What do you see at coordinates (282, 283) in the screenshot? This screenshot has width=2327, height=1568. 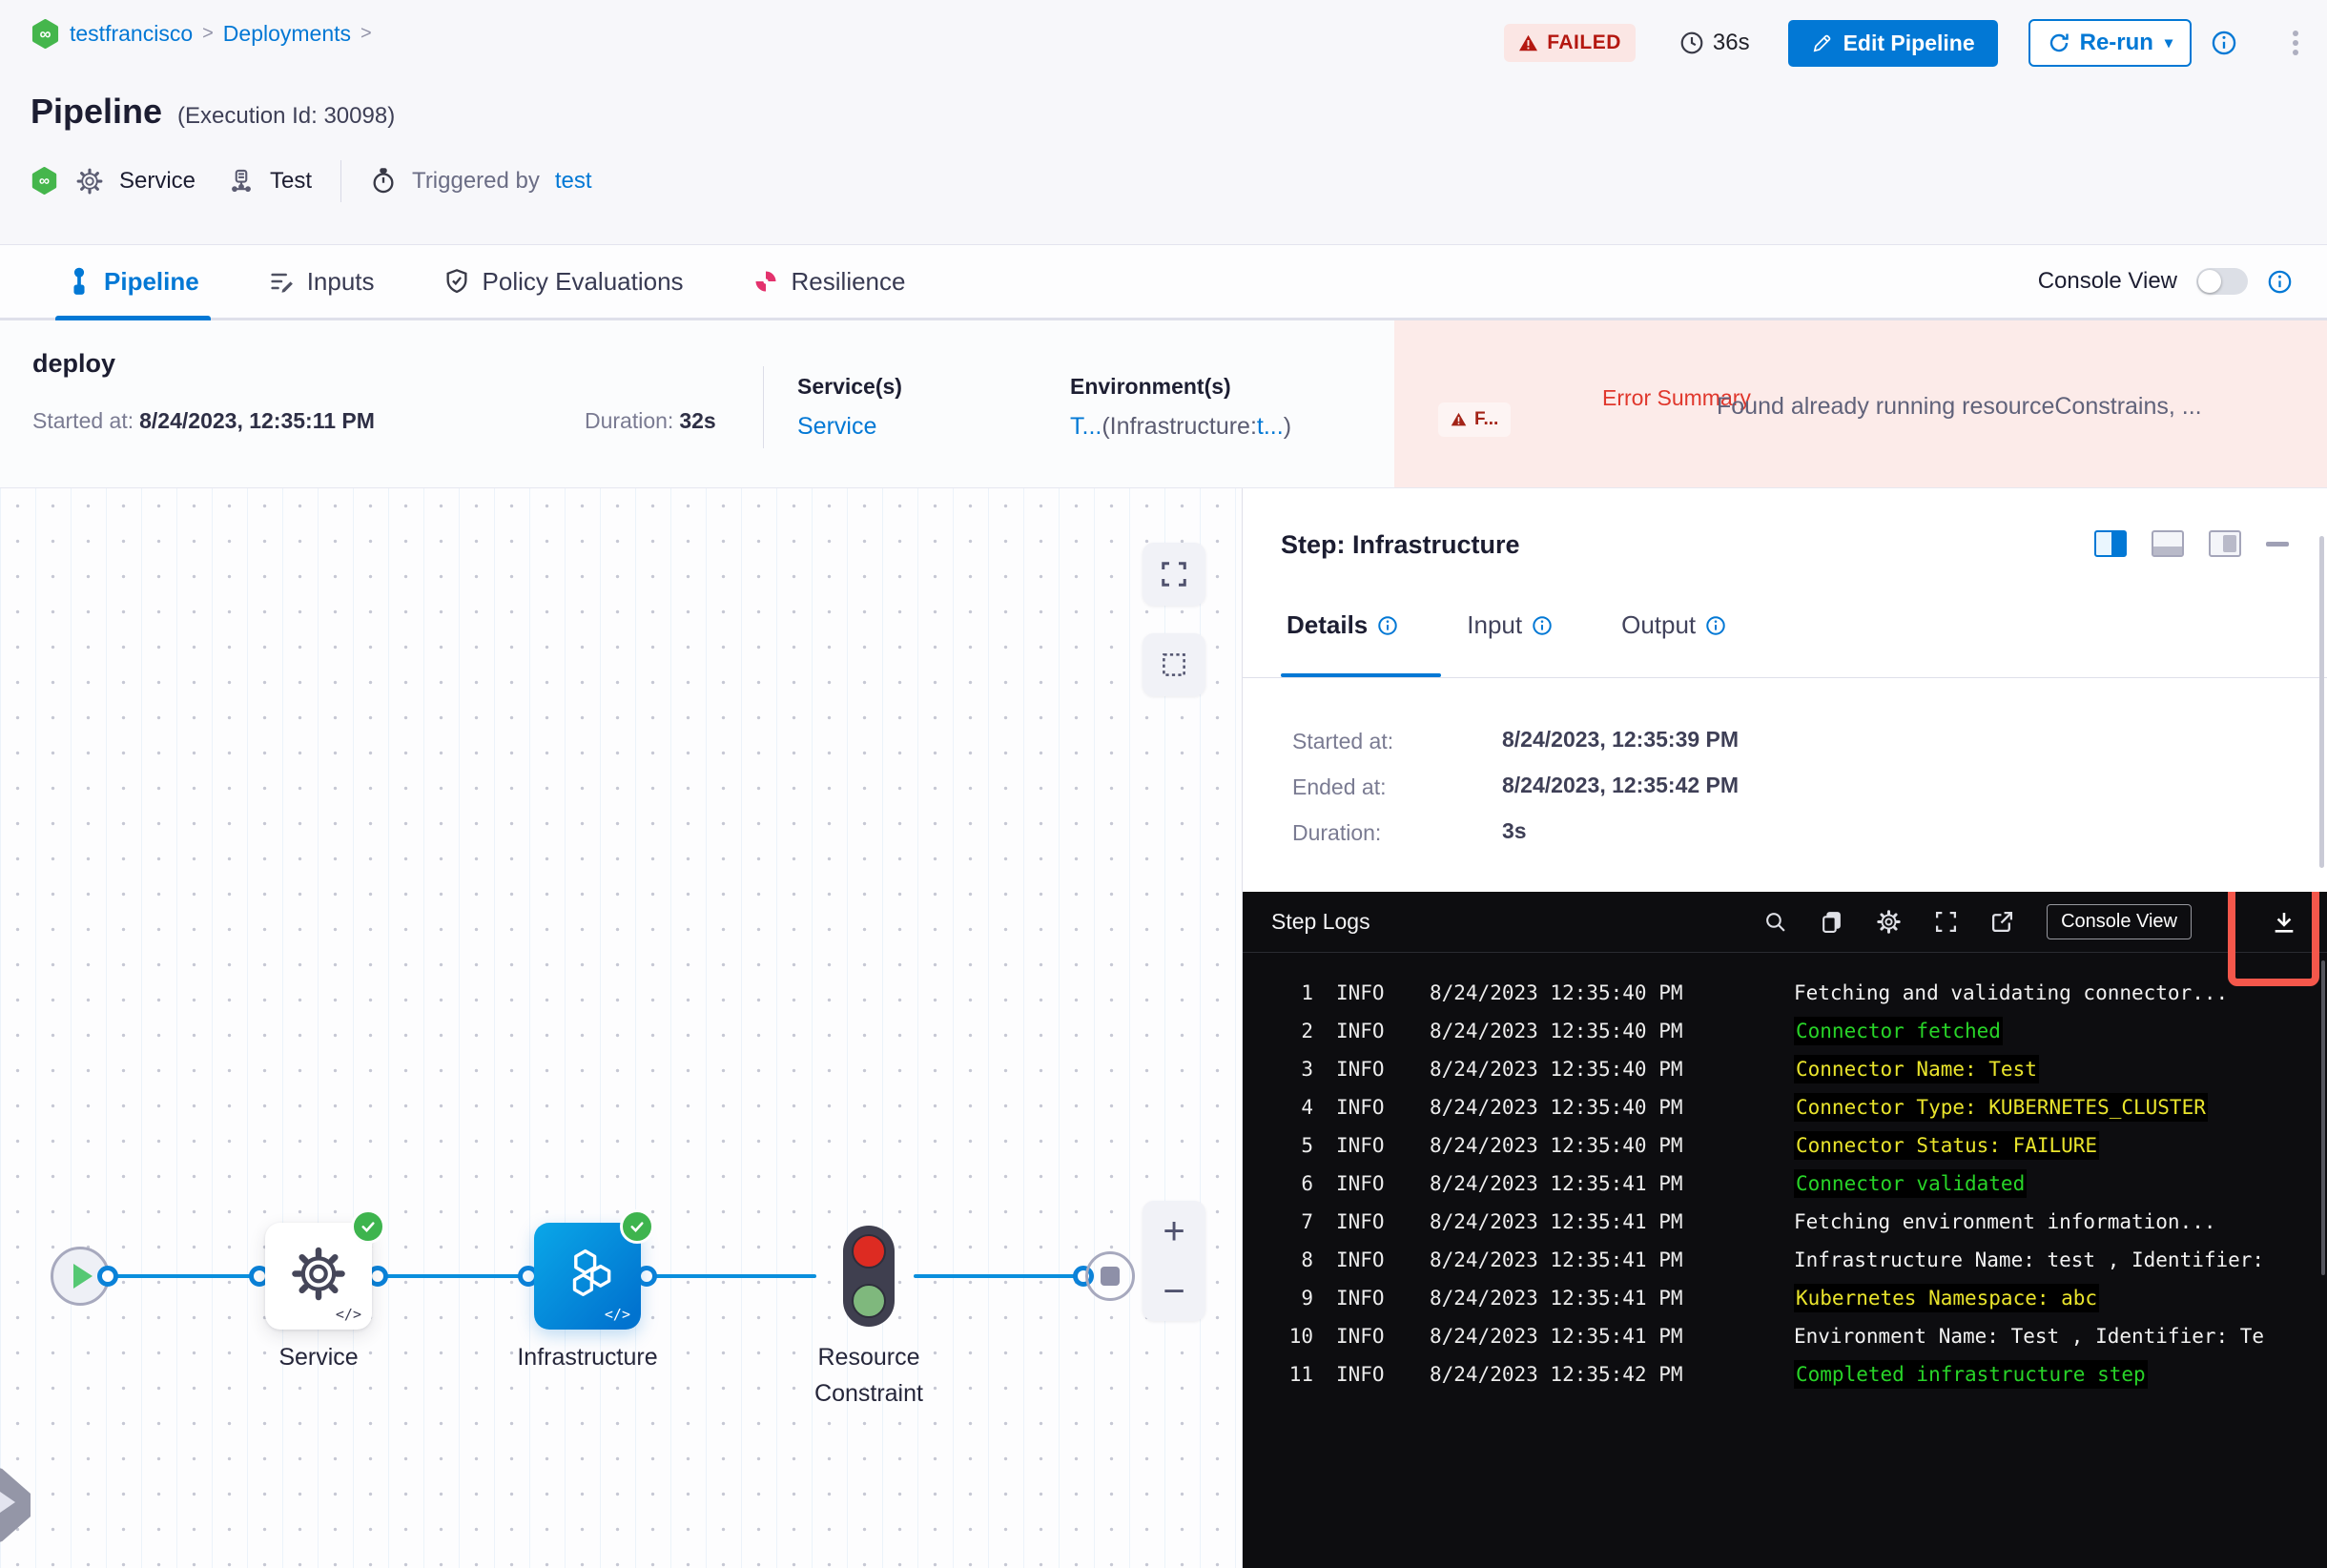 I see `inputs-icon` at bounding box center [282, 283].